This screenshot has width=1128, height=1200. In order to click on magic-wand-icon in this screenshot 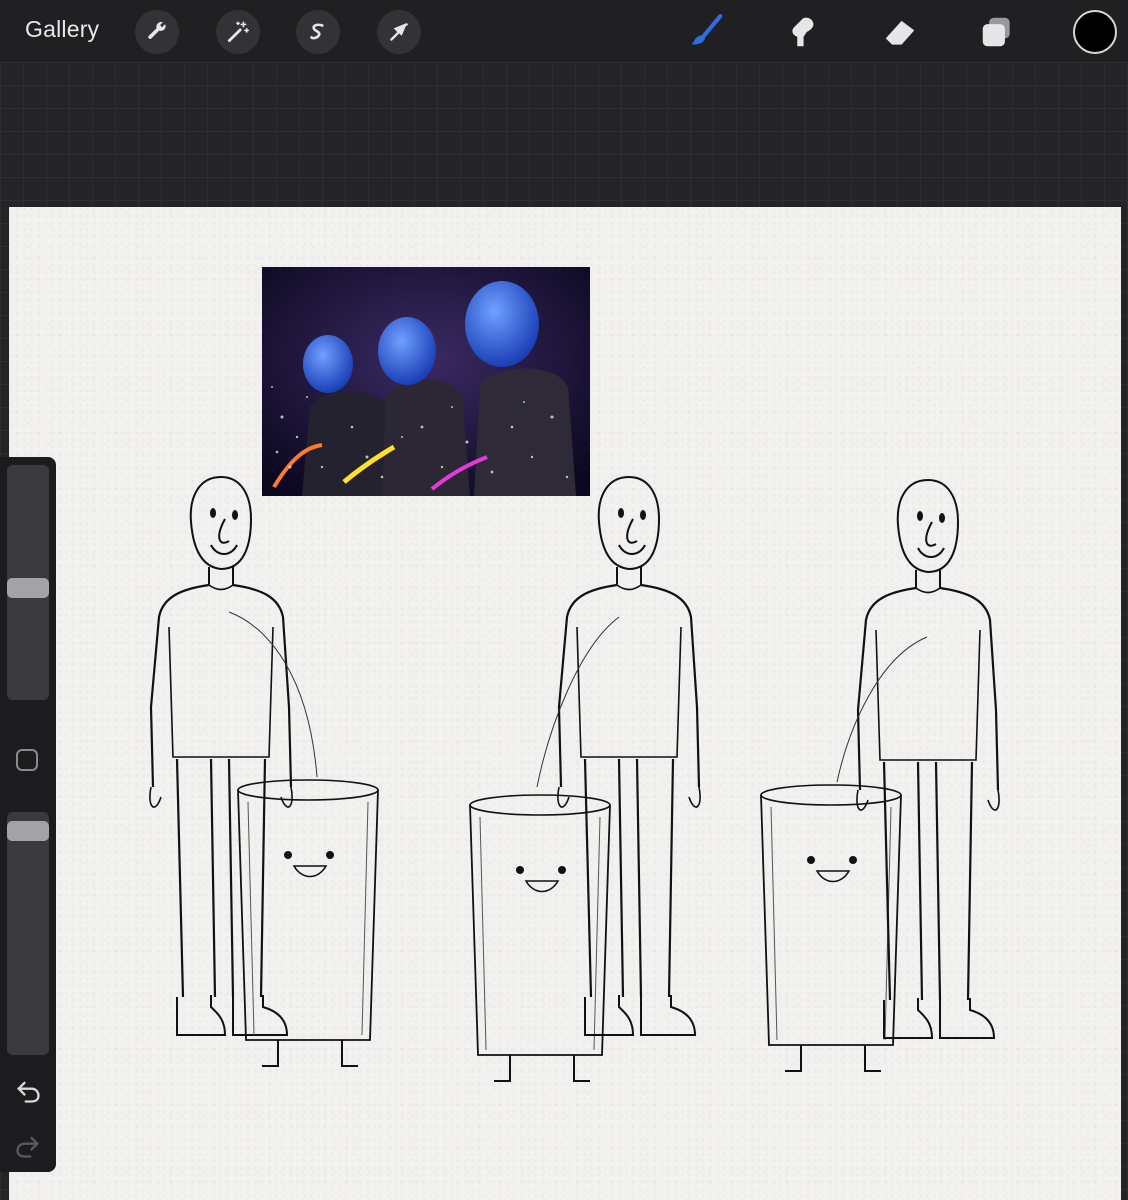, I will do `click(238, 32)`.